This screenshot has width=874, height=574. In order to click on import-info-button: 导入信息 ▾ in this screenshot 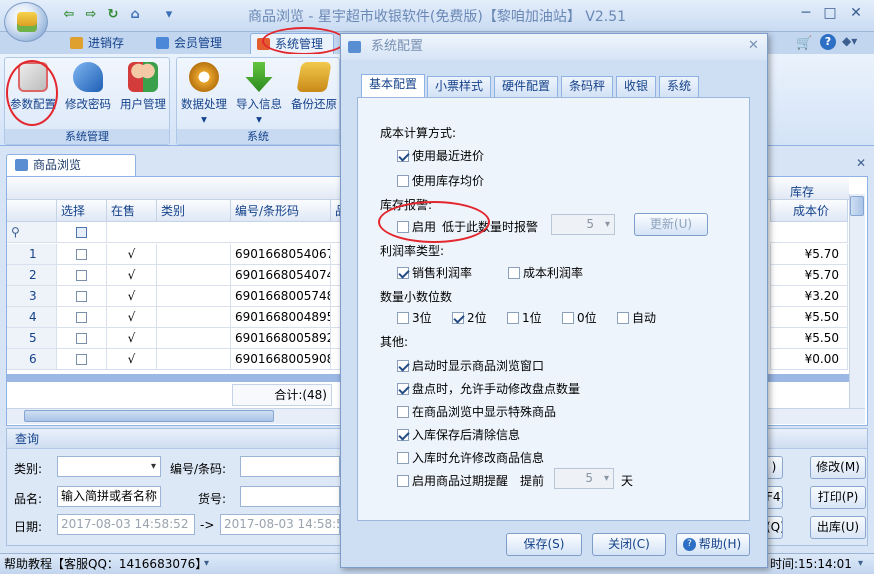, I will do `click(259, 93)`.